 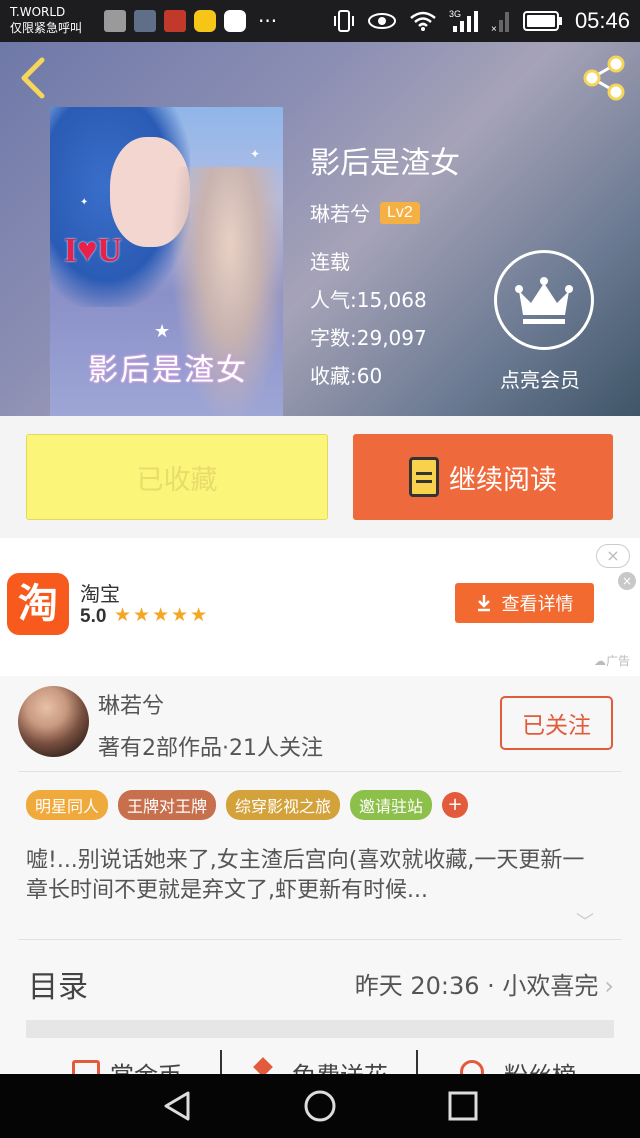 What do you see at coordinates (86, 1067) in the screenshot?
I see `gift-icon` at bounding box center [86, 1067].